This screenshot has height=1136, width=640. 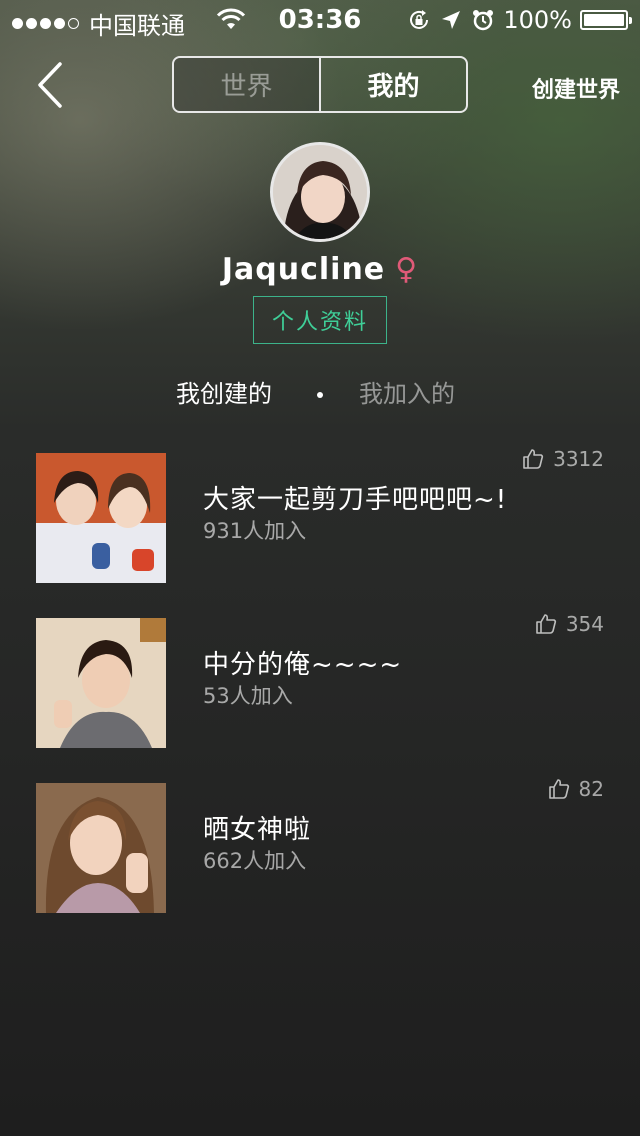 I want to click on world-title: 晒女神啦, so click(x=257, y=830).